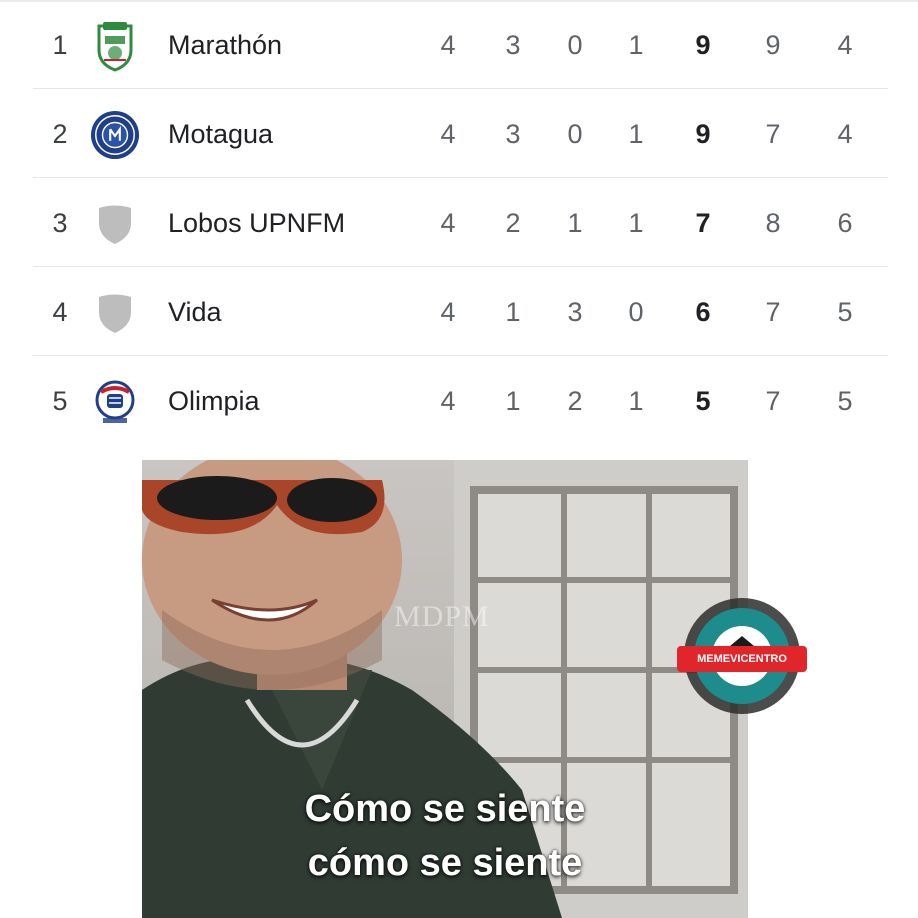  Describe the element at coordinates (115, 46) in the screenshot. I see `marathon-crest-icon` at that location.